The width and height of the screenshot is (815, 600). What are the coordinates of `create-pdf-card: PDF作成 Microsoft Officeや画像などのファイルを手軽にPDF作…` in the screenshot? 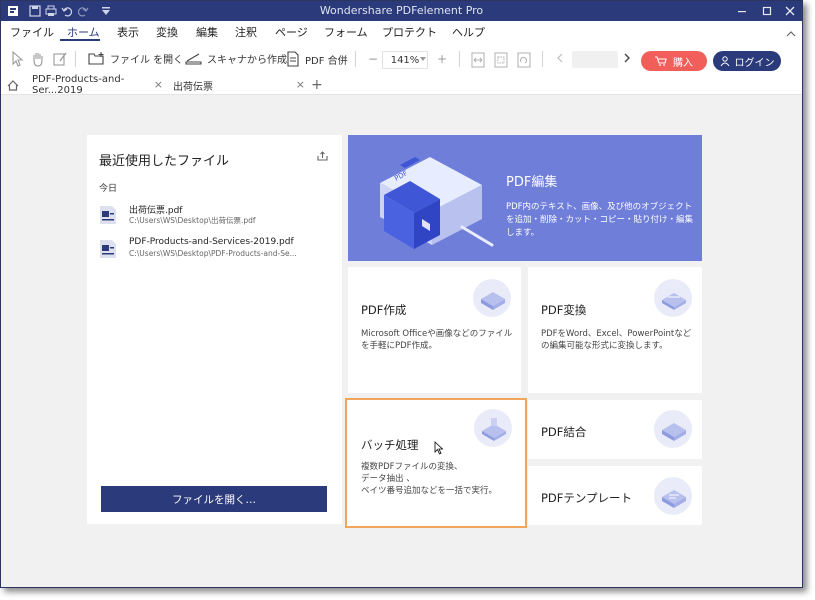 It's located at (434, 330).